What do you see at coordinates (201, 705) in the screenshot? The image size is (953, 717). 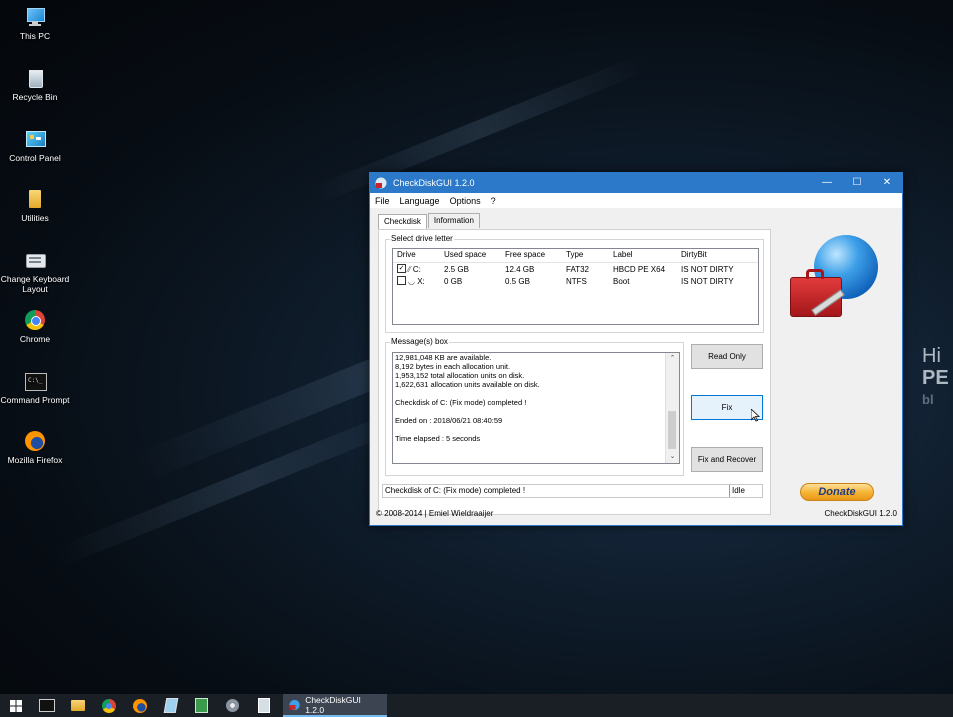 I see `taskbar-spreadsheet` at bounding box center [201, 705].